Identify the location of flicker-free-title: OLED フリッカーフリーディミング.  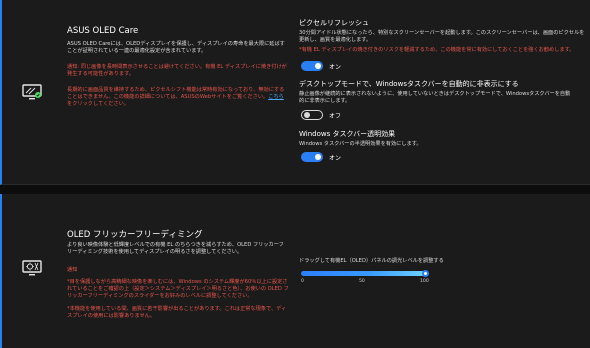
(135, 235).